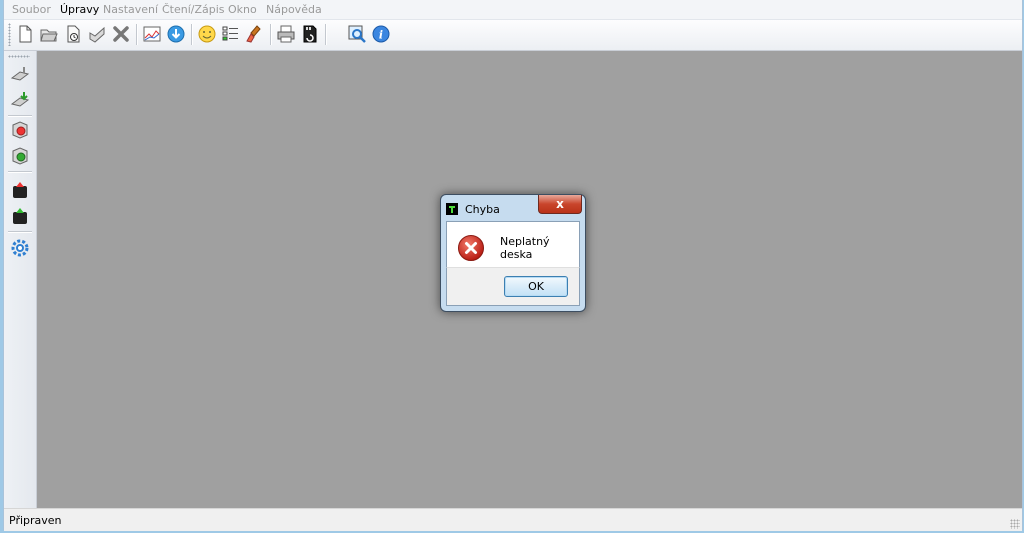 This screenshot has height=533, width=1024. Describe the element at coordinates (97, 34) in the screenshot. I see `save-as-icon` at that location.